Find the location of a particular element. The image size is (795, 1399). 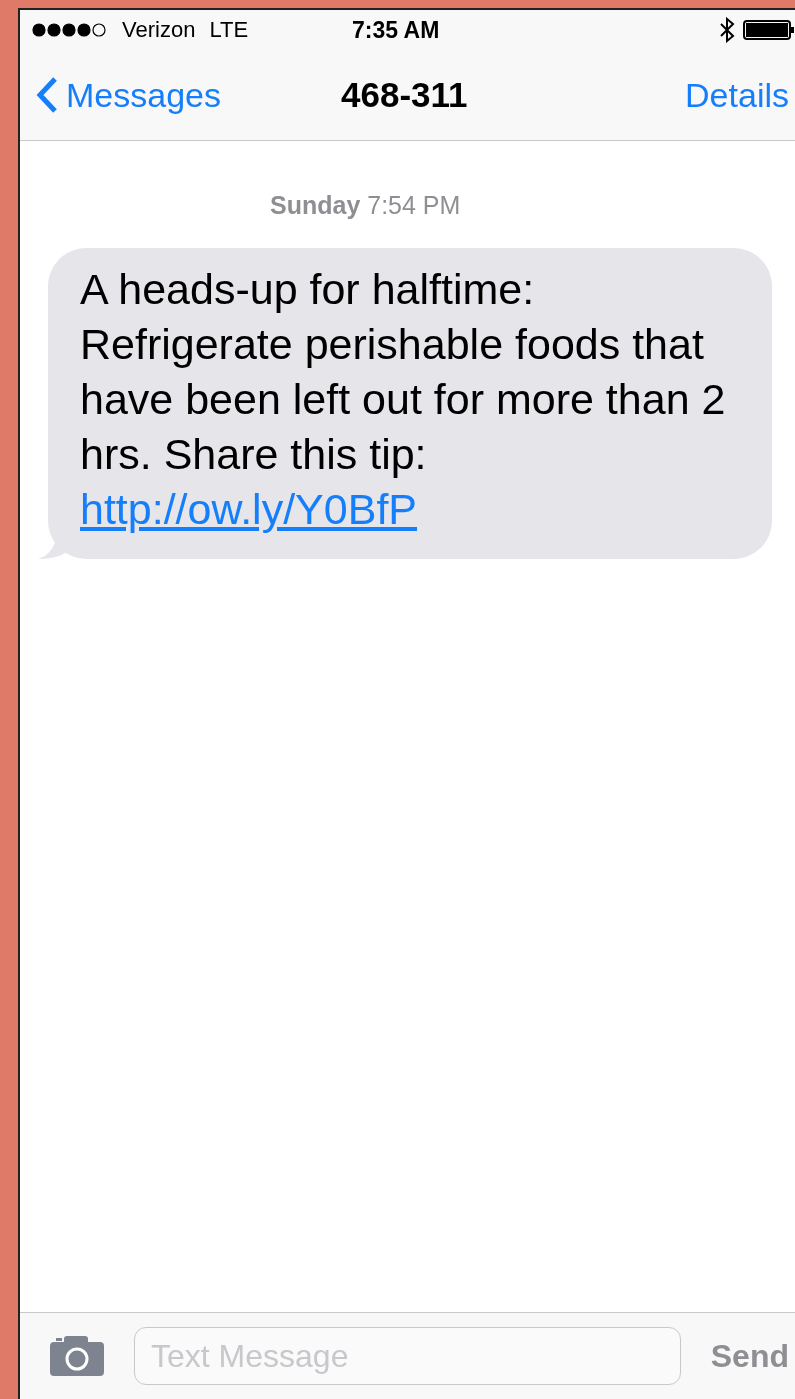

message-link: http://ow.ly/Y0BfP is located at coordinates (248, 509).